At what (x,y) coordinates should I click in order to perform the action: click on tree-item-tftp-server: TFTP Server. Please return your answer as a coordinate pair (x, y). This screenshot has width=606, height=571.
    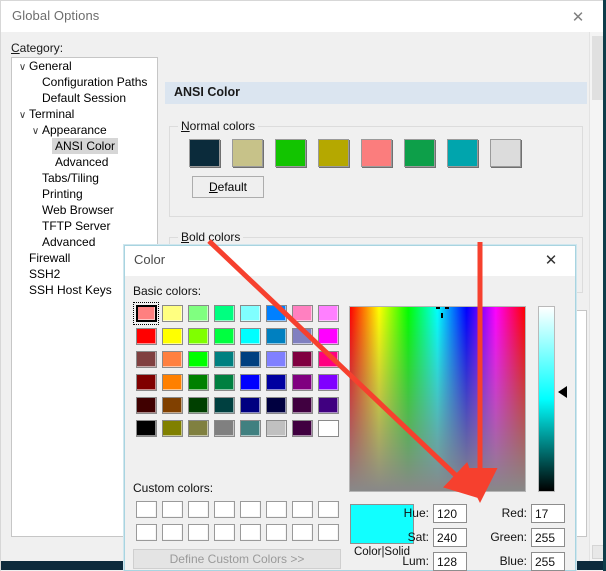
    Looking at the image, I should click on (84, 226).